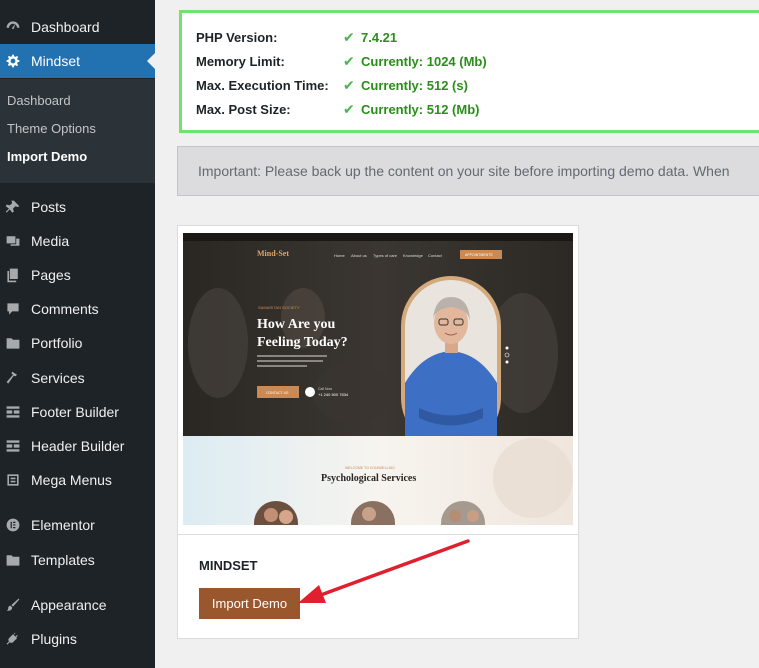 The width and height of the screenshot is (759, 668). What do you see at coordinates (51, 128) in the screenshot?
I see `submenu-item-theme-options: Theme Options` at bounding box center [51, 128].